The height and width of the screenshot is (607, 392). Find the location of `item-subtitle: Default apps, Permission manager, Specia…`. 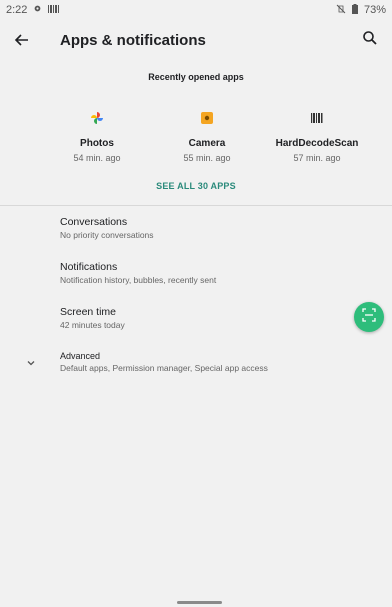

item-subtitle: Default apps, Permission manager, Specia… is located at coordinates (164, 368).